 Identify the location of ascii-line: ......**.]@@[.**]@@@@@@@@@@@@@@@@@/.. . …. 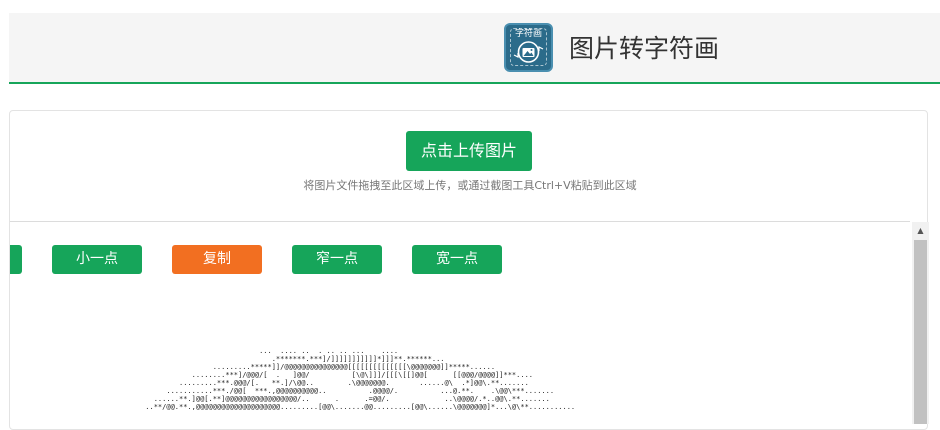
(335, 399).